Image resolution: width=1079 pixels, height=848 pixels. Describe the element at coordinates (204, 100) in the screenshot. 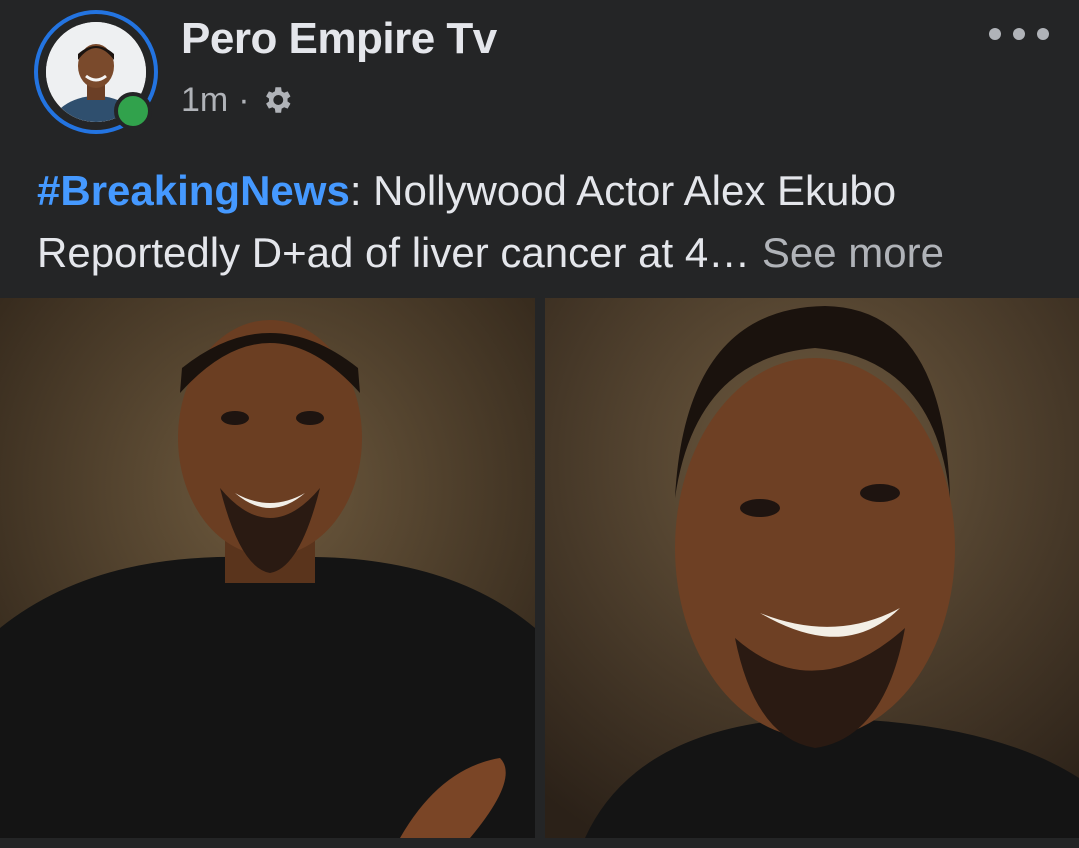

I see `post-timestamp: 1m` at that location.